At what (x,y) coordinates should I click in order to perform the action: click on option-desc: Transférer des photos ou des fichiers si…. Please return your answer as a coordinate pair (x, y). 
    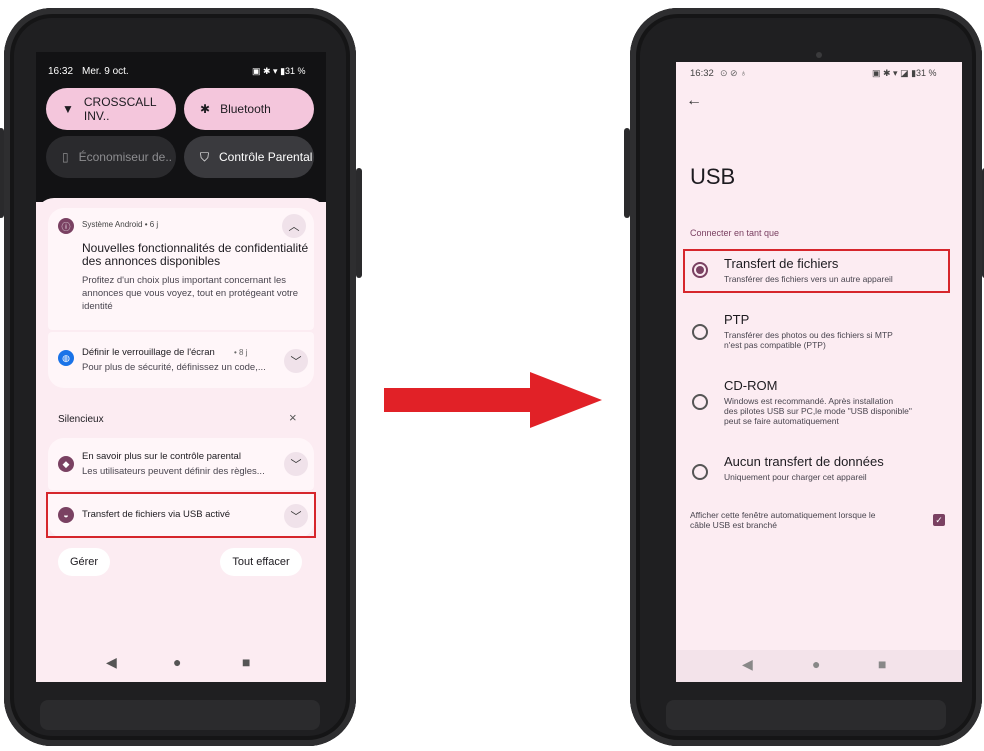
    Looking at the image, I should click on (808, 340).